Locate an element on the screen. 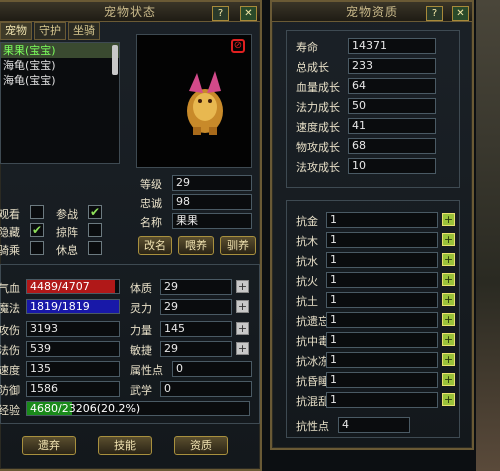  option-watch-label: 观看 is located at coordinates (10, 214).